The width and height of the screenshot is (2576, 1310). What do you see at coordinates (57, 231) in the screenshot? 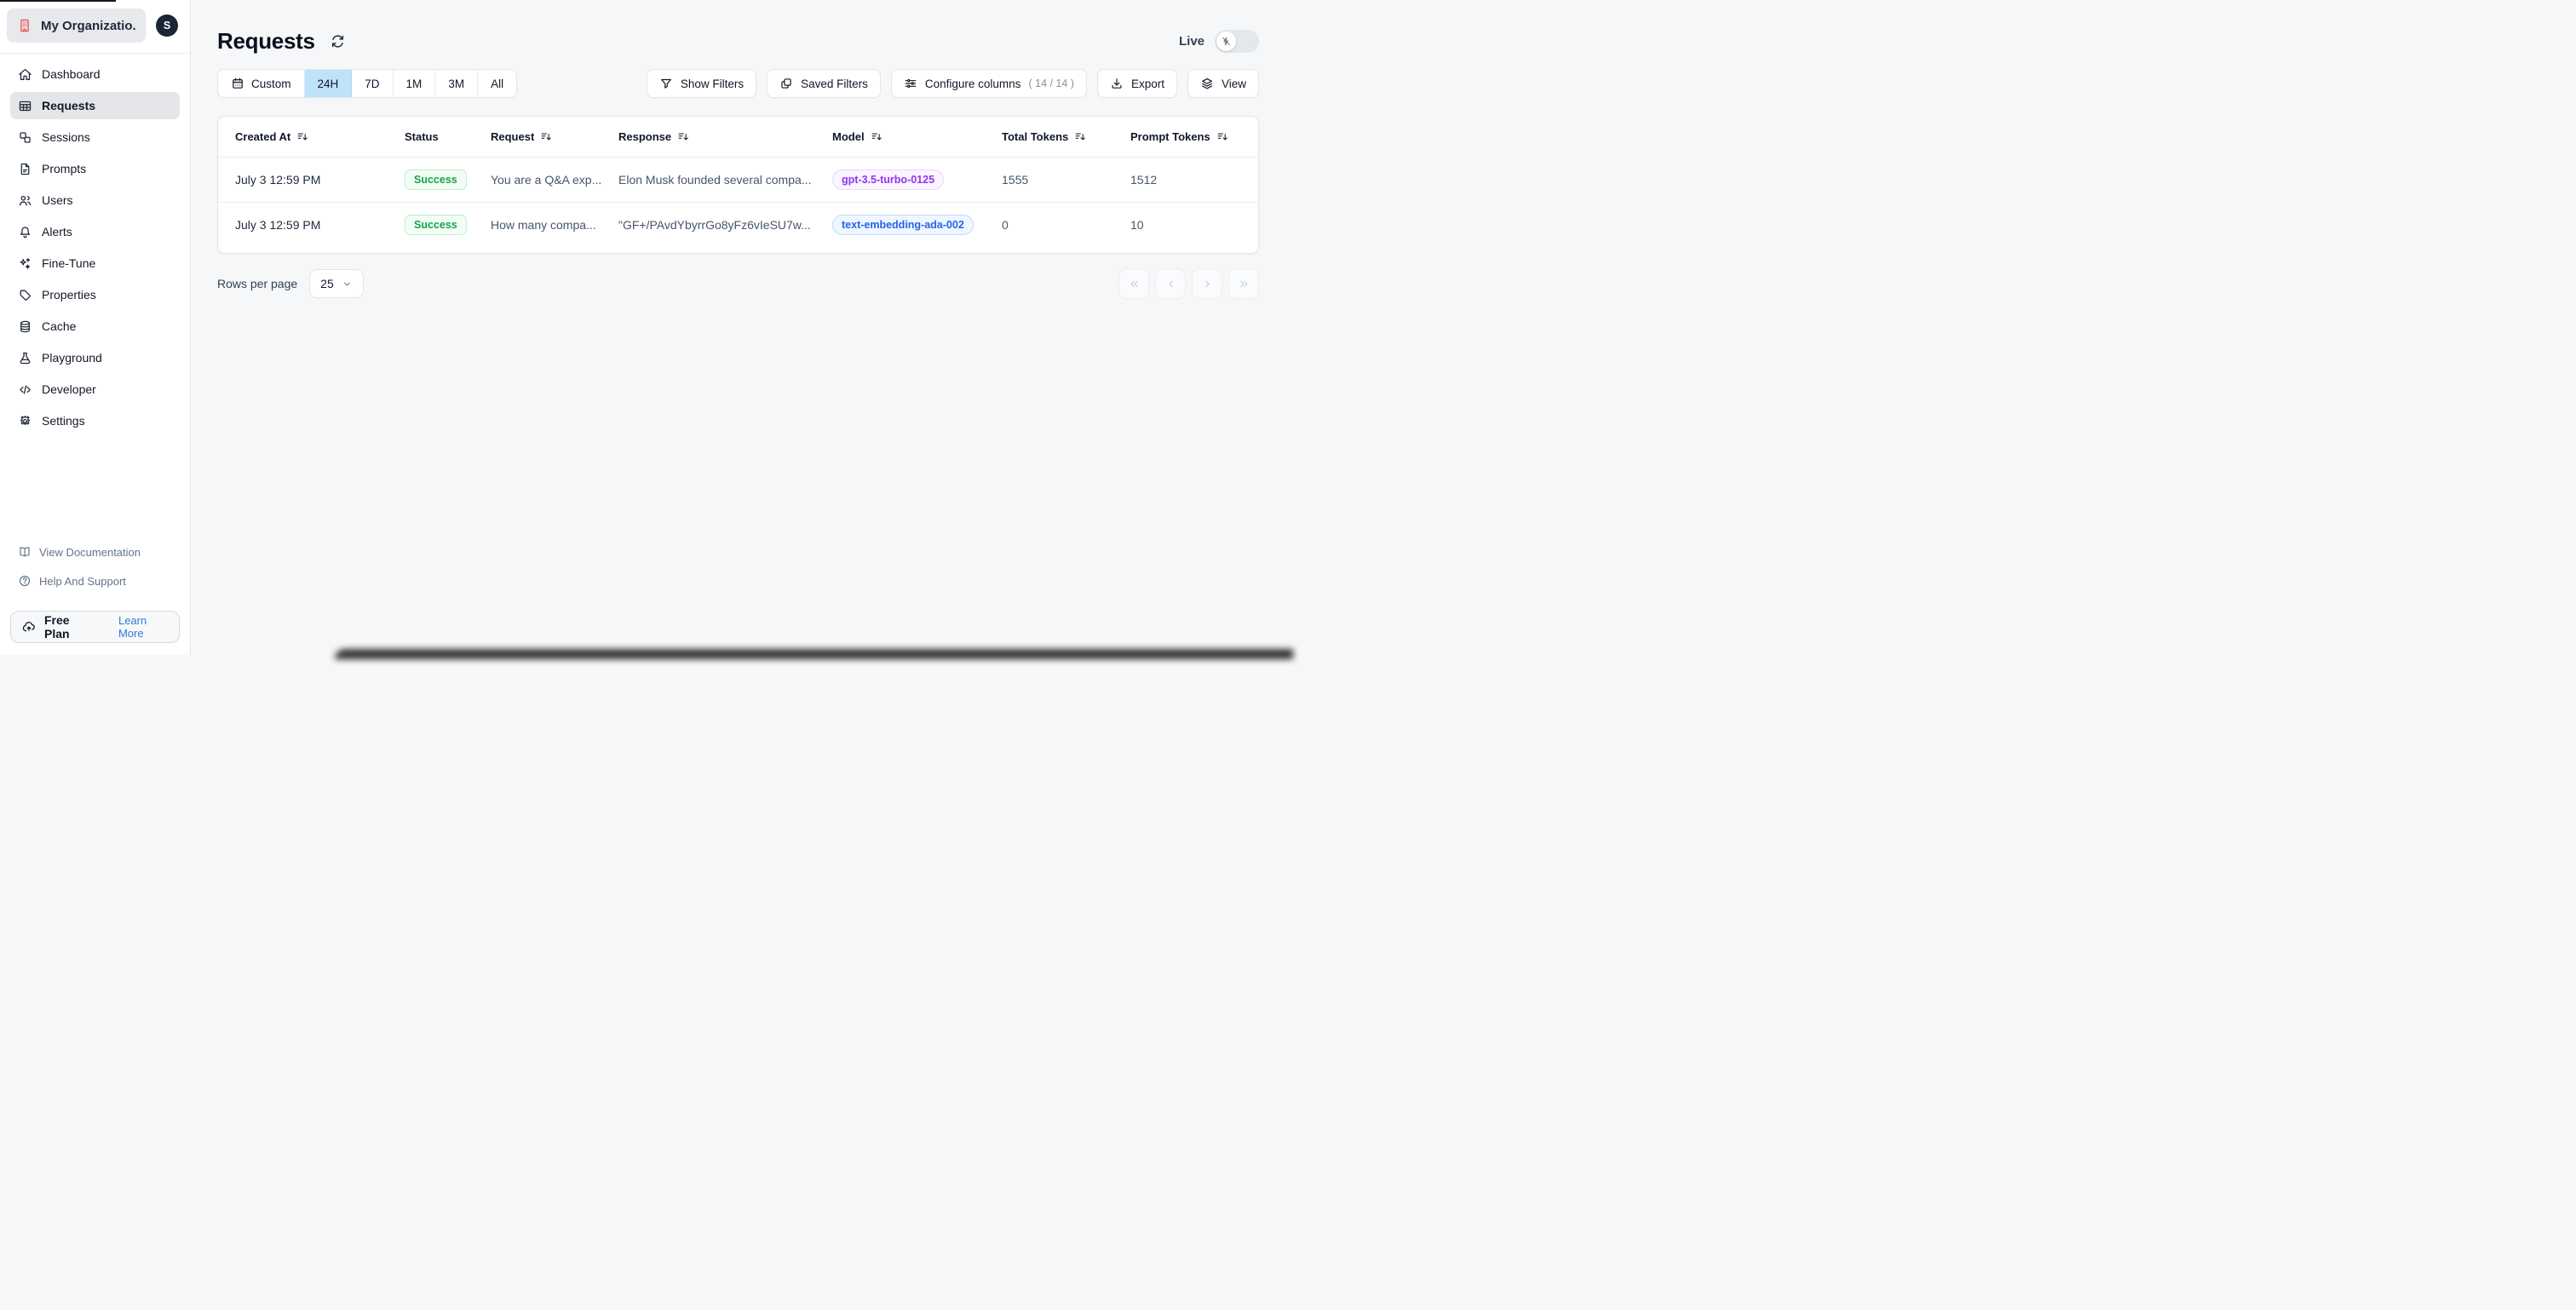
I see `sidebar-item-label: Alerts` at bounding box center [57, 231].